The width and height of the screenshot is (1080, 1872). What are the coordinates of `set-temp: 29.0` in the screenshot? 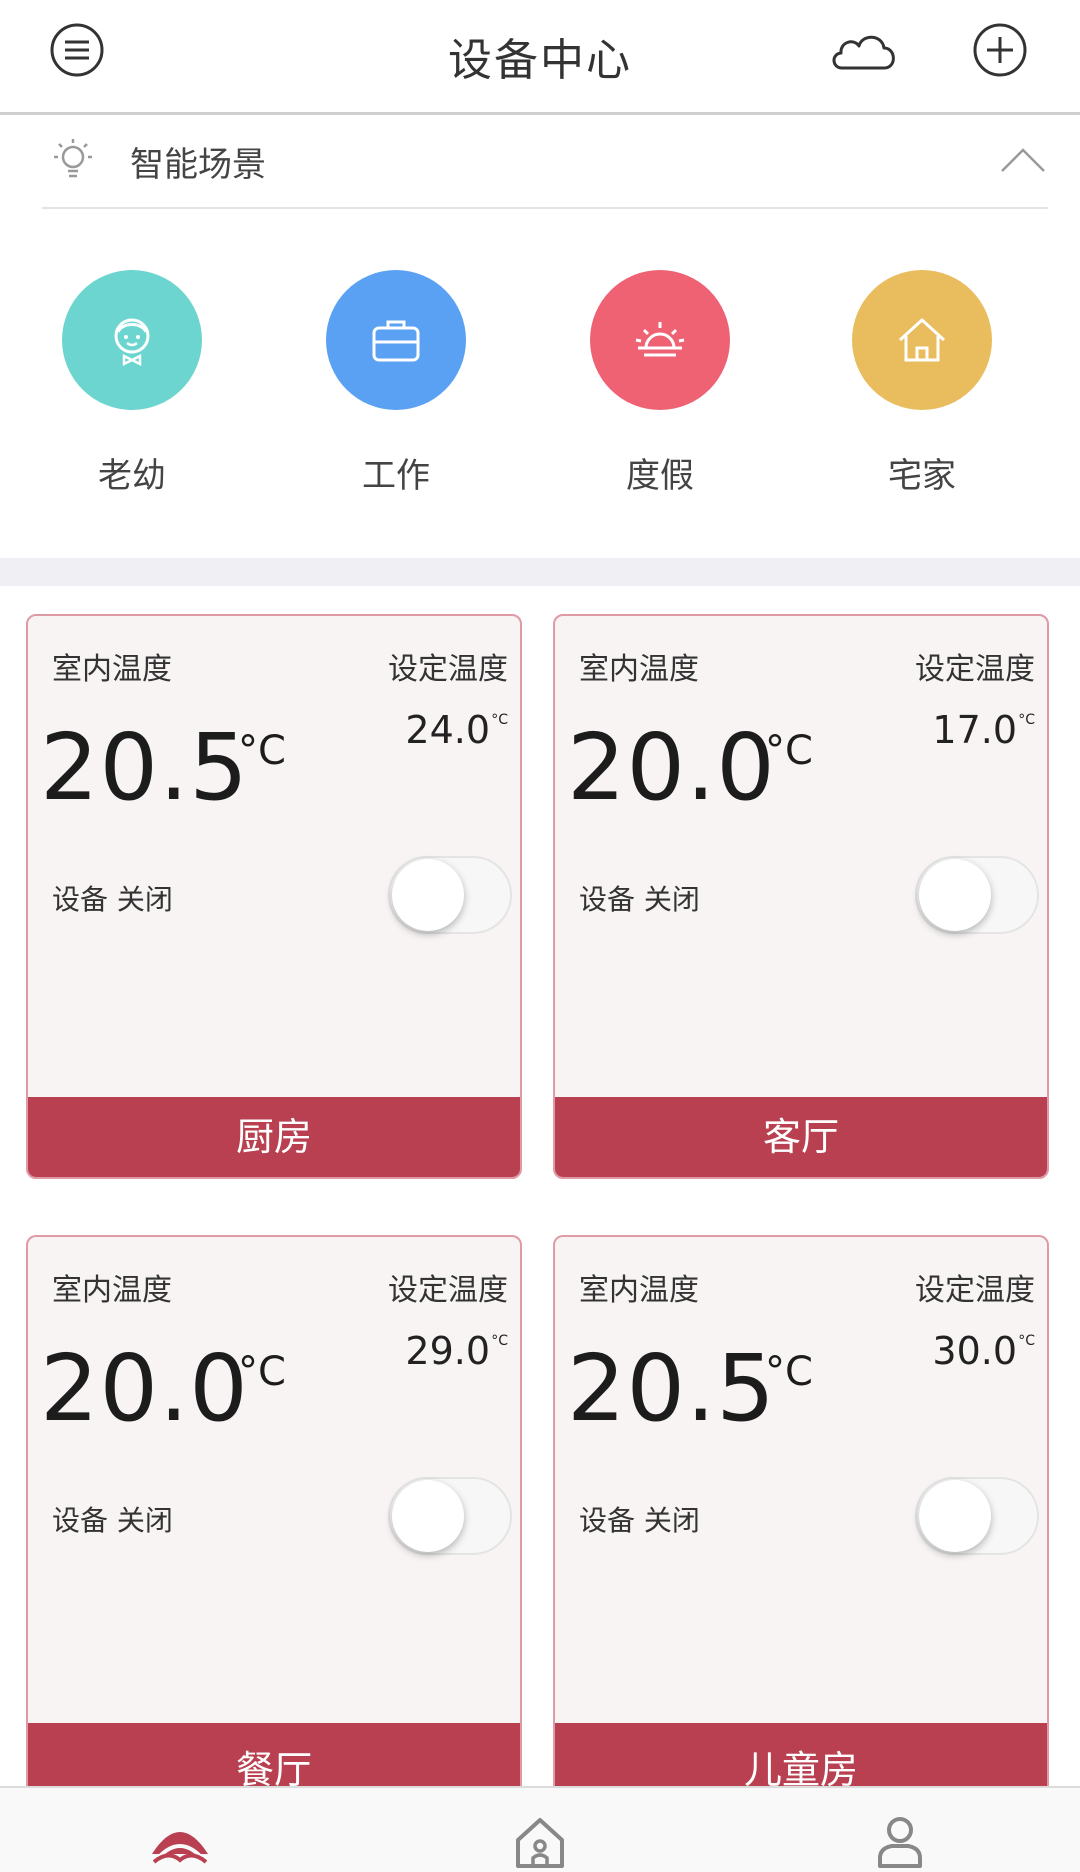 It's located at (447, 1351).